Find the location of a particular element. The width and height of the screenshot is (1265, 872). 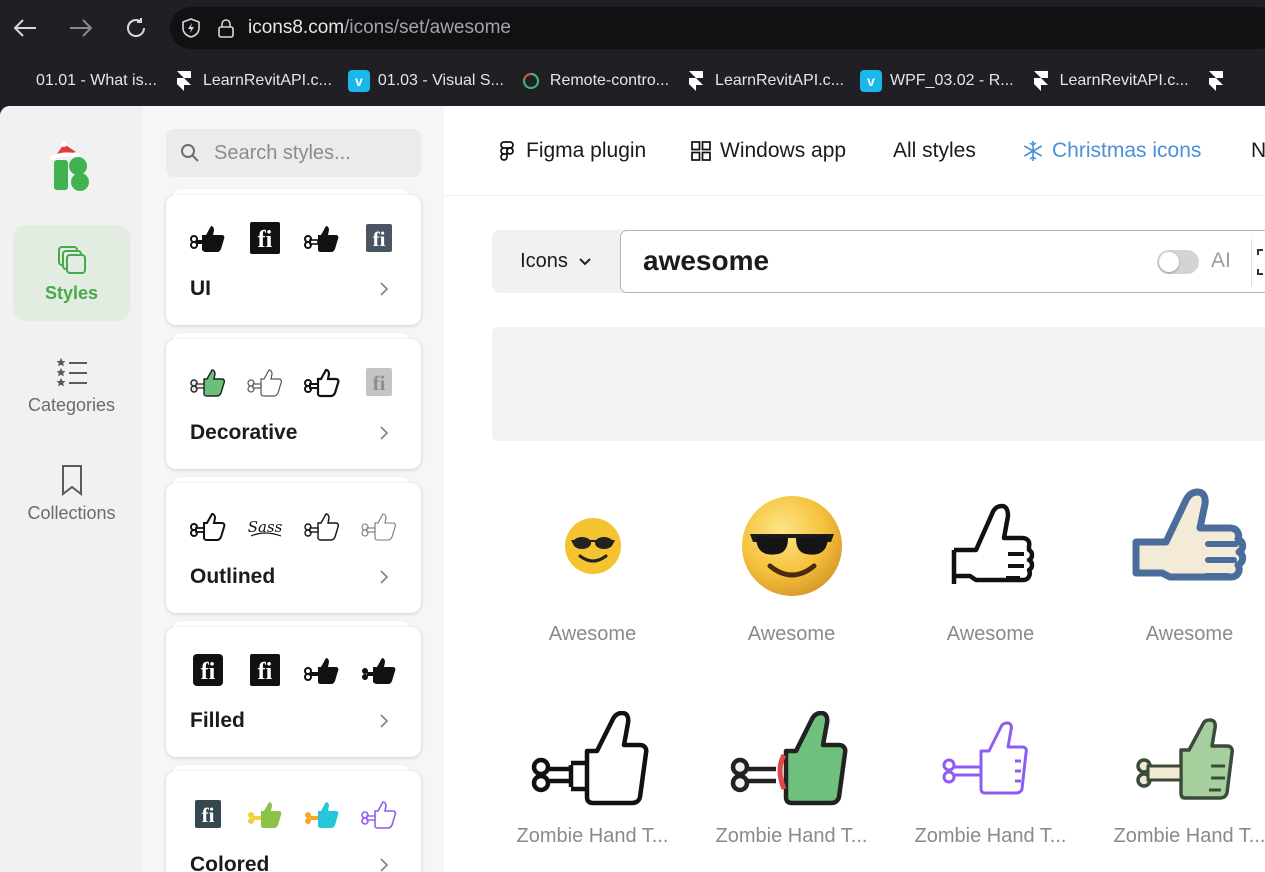

main-search-box: AI is located at coordinates (942, 261).